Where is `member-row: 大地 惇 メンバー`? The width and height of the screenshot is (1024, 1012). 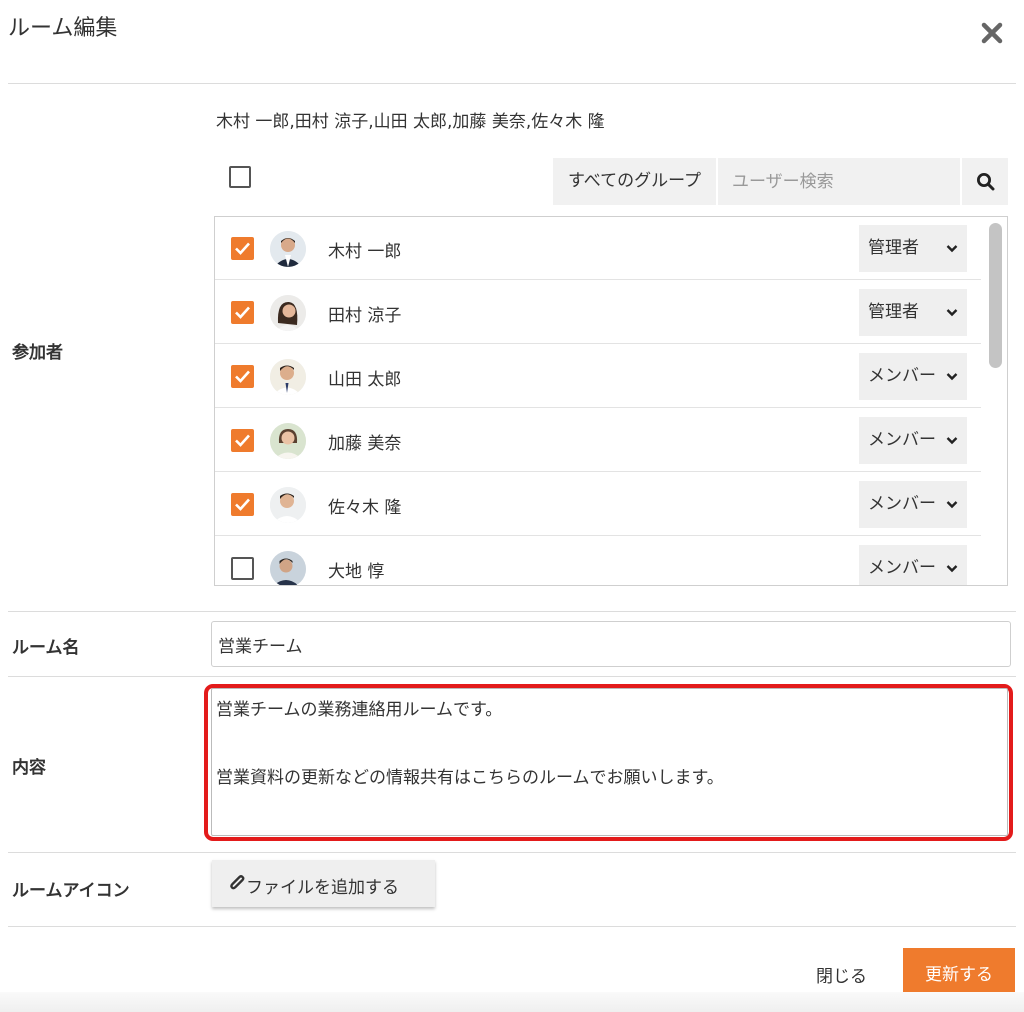 member-row: 大地 惇 メンバー is located at coordinates (598, 561).